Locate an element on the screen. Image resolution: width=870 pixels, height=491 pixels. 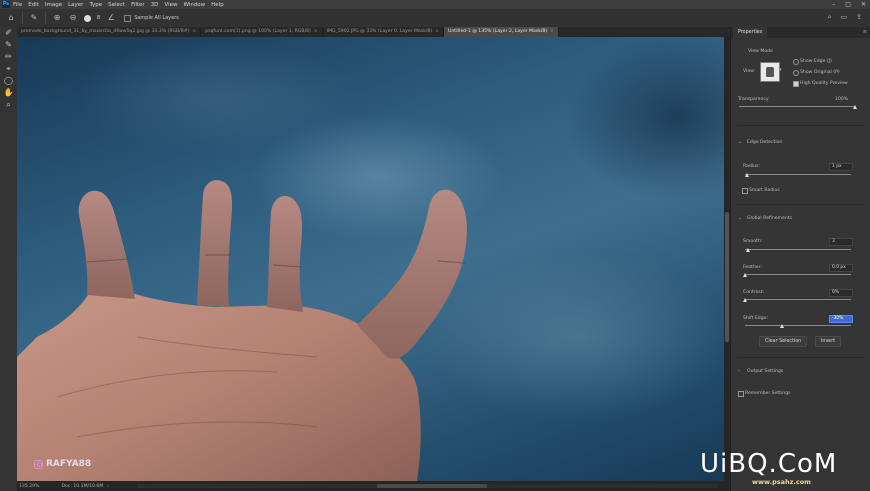
sample-all-layers-label: Sample All Layers is located at coordinates (156, 18).